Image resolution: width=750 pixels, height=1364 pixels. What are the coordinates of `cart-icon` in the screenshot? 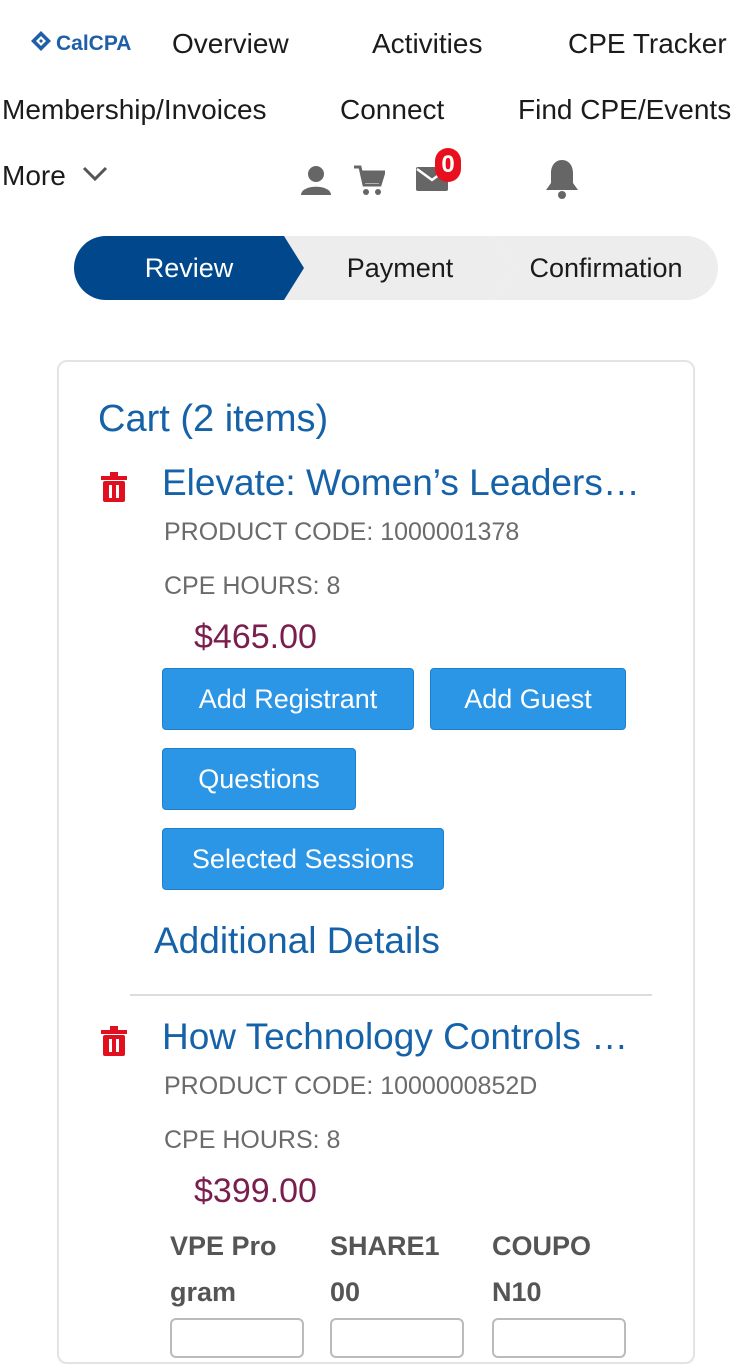 It's located at (370, 182).